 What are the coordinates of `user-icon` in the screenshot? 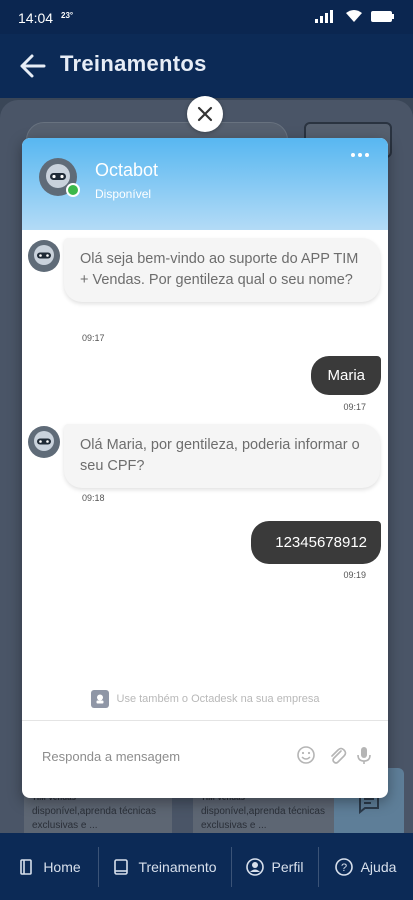 It's located at (254, 866).